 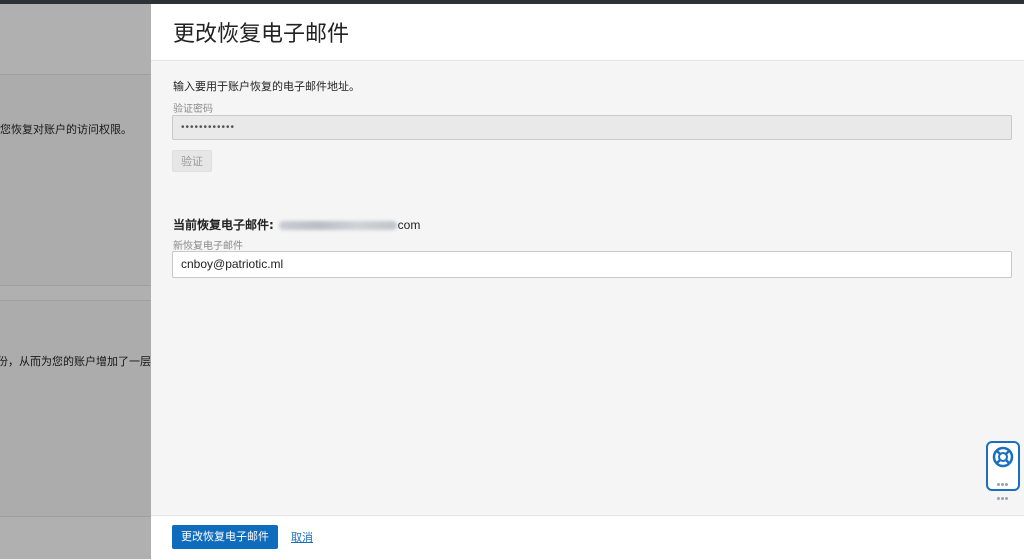 What do you see at coordinates (225, 537) in the screenshot?
I see `change-email-button: 更改恢复电子邮件` at bounding box center [225, 537].